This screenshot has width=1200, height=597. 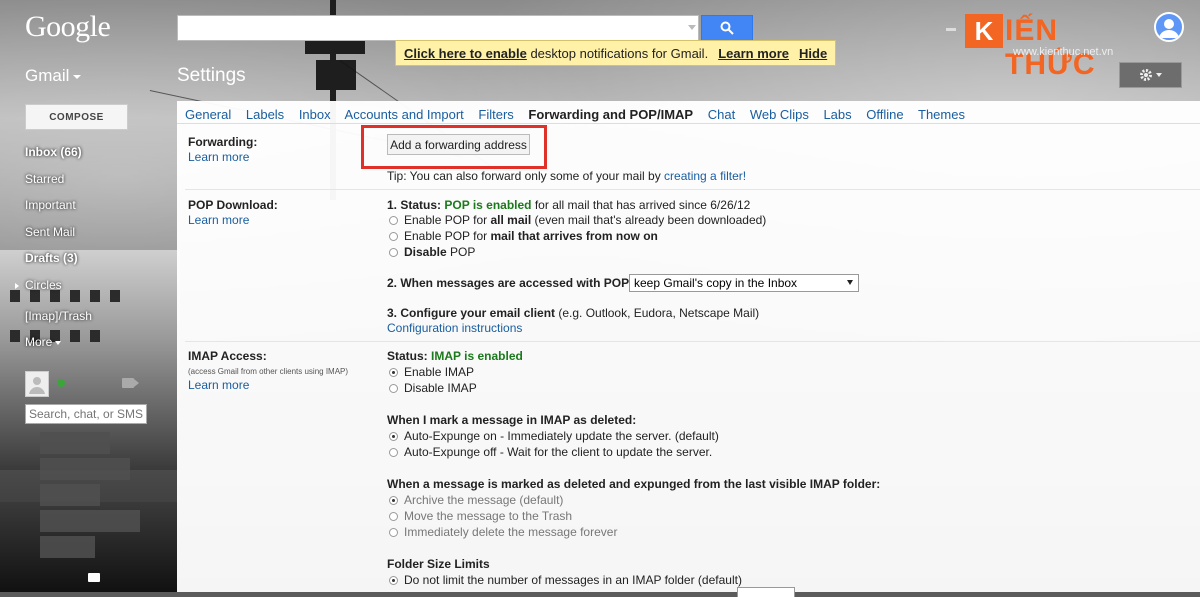 I want to click on google-logo: Google, so click(x=68, y=27).